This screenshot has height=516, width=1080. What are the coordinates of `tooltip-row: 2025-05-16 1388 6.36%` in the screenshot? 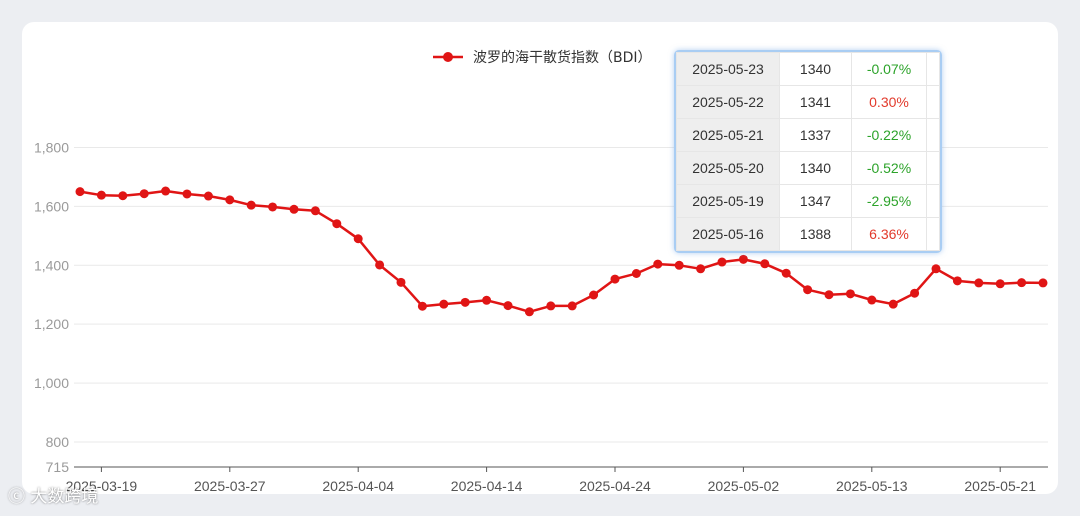 It's located at (808, 234).